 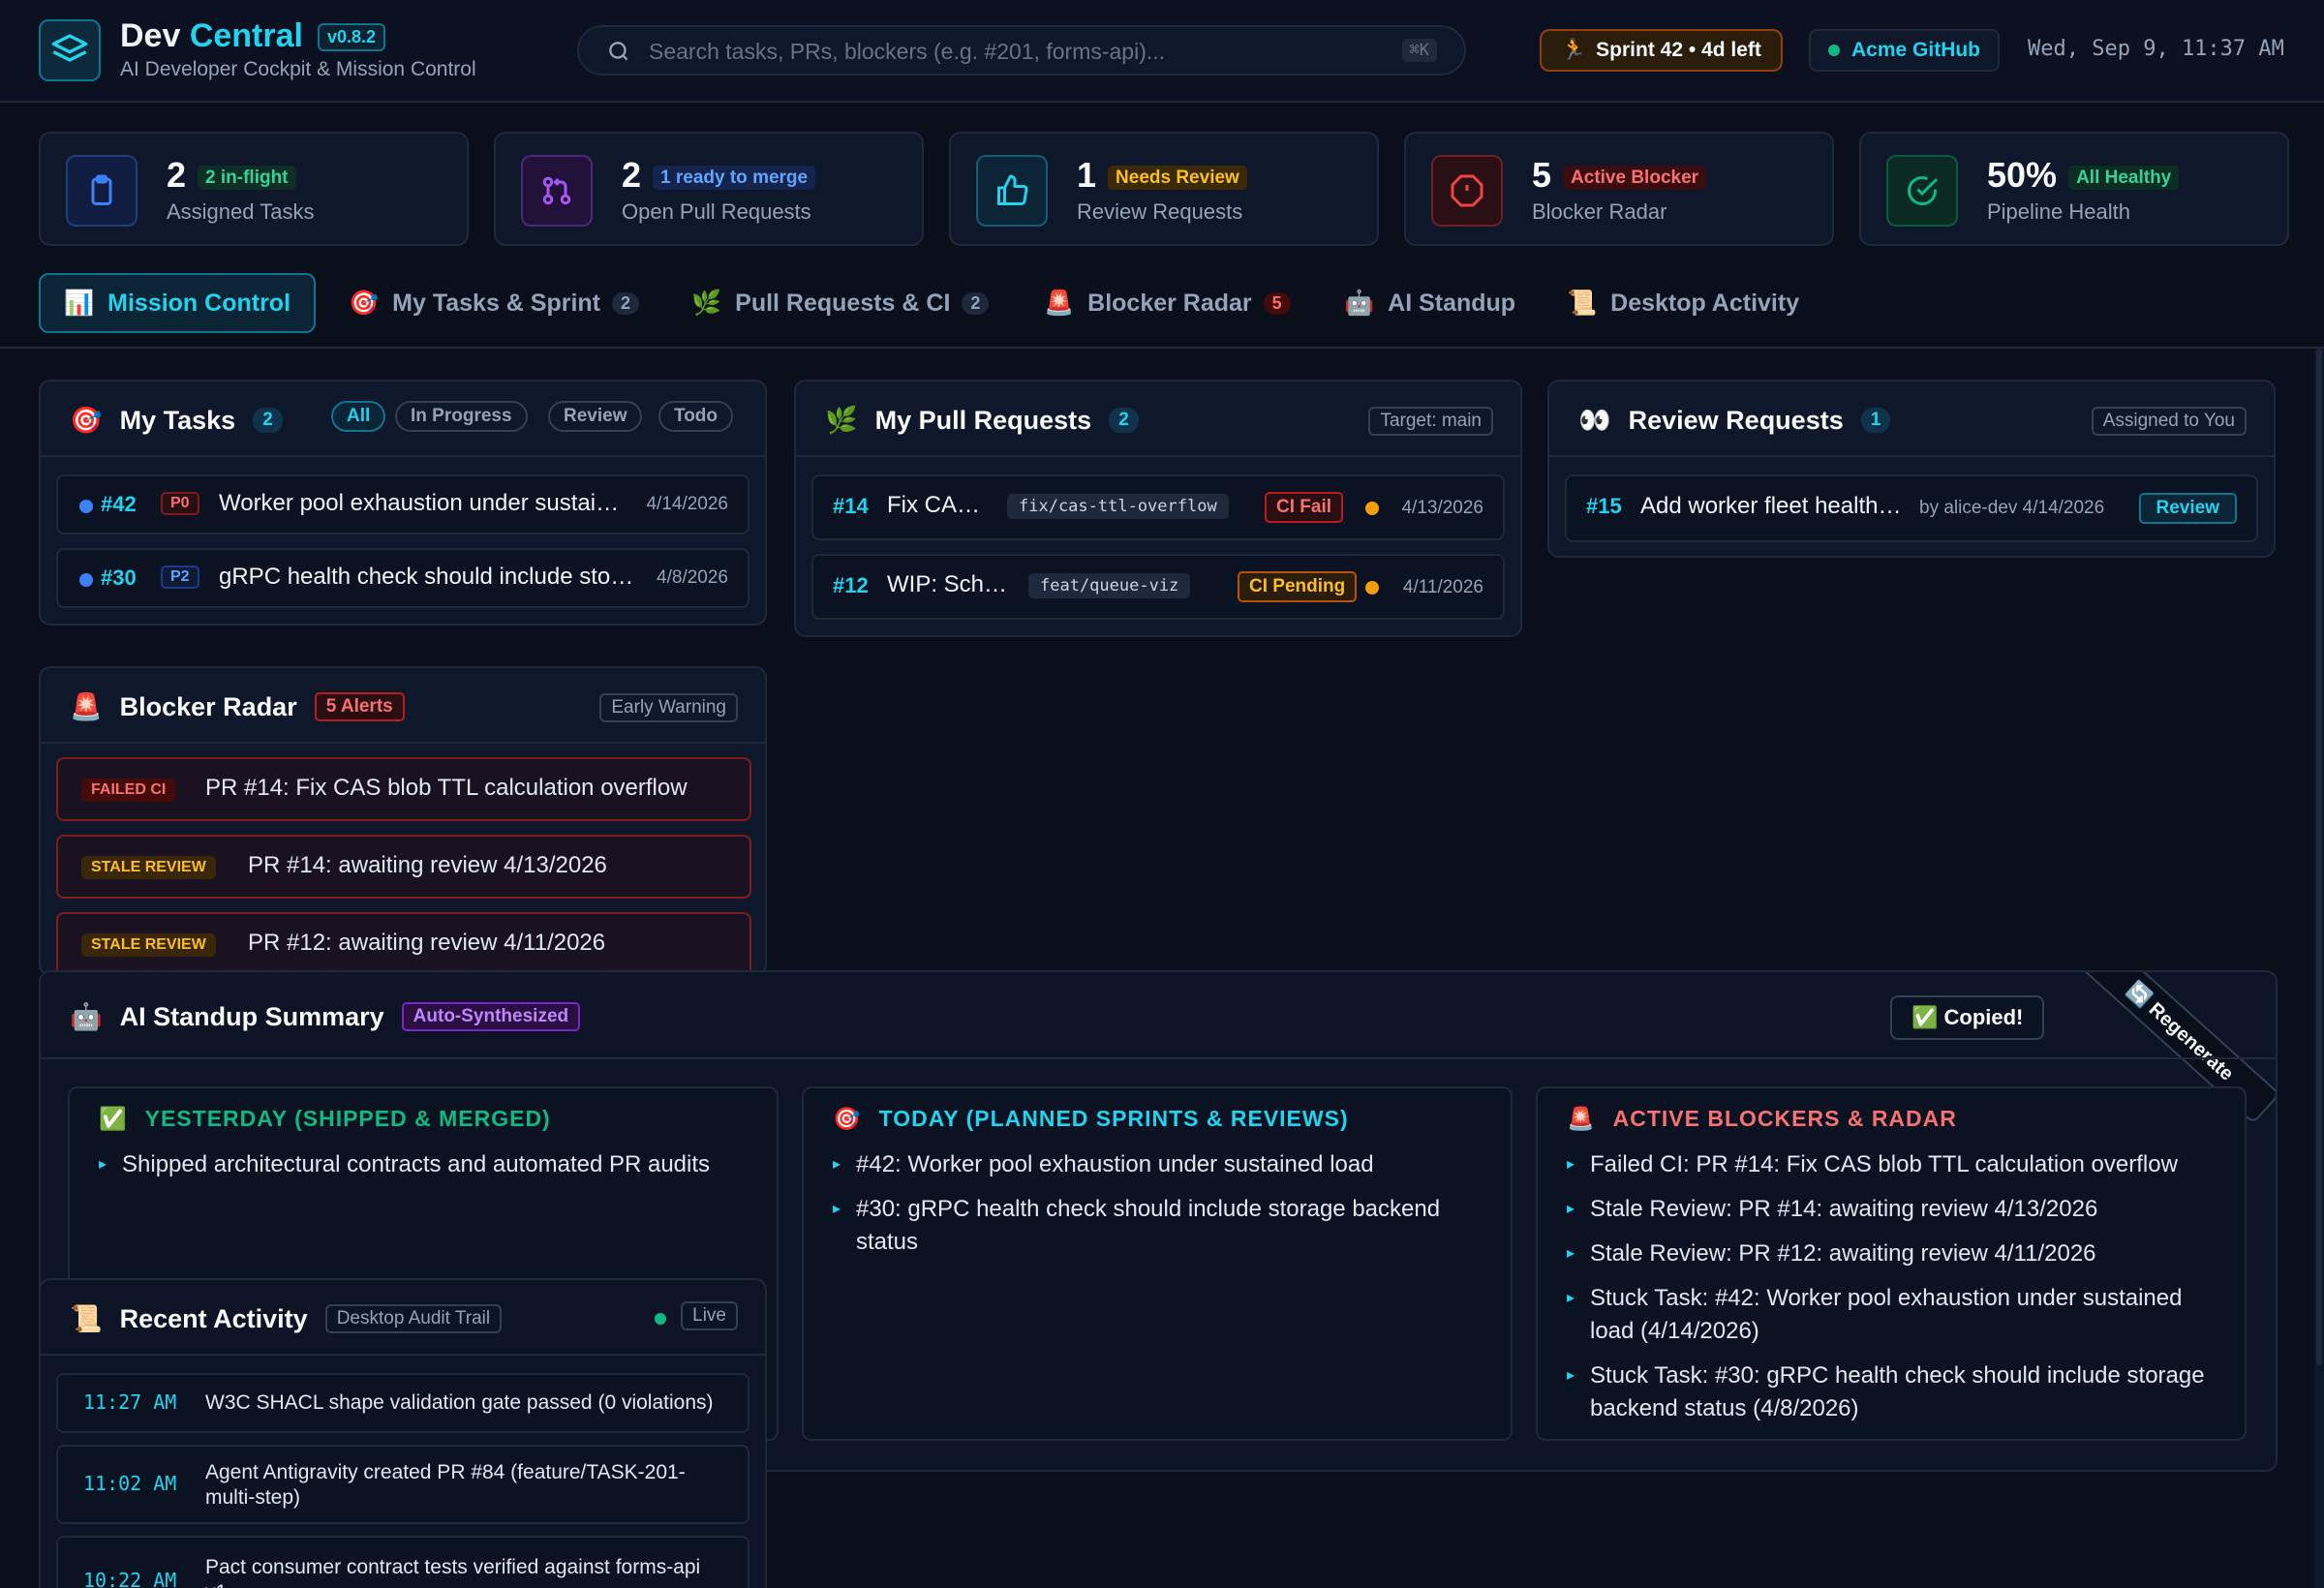 I want to click on tab-desktop-activity: 📜 Desktop Activity, so click(x=1683, y=303).